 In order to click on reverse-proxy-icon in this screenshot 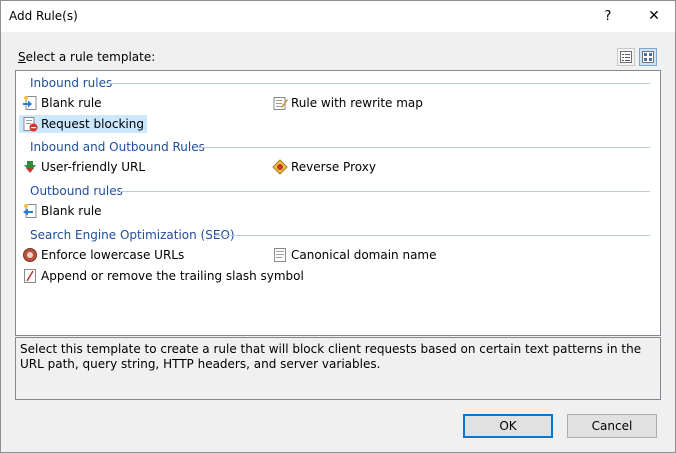, I will do `click(280, 167)`.